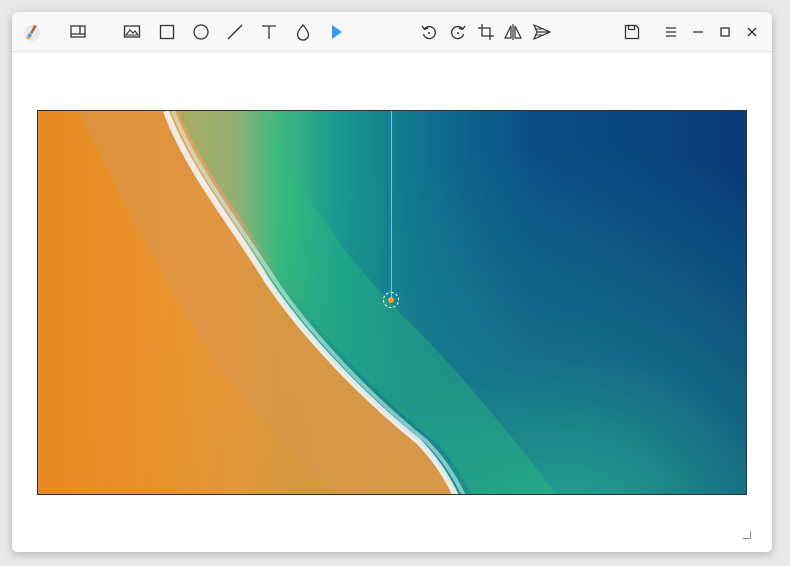 The height and width of the screenshot is (566, 790). I want to click on panel-icon, so click(78, 31).